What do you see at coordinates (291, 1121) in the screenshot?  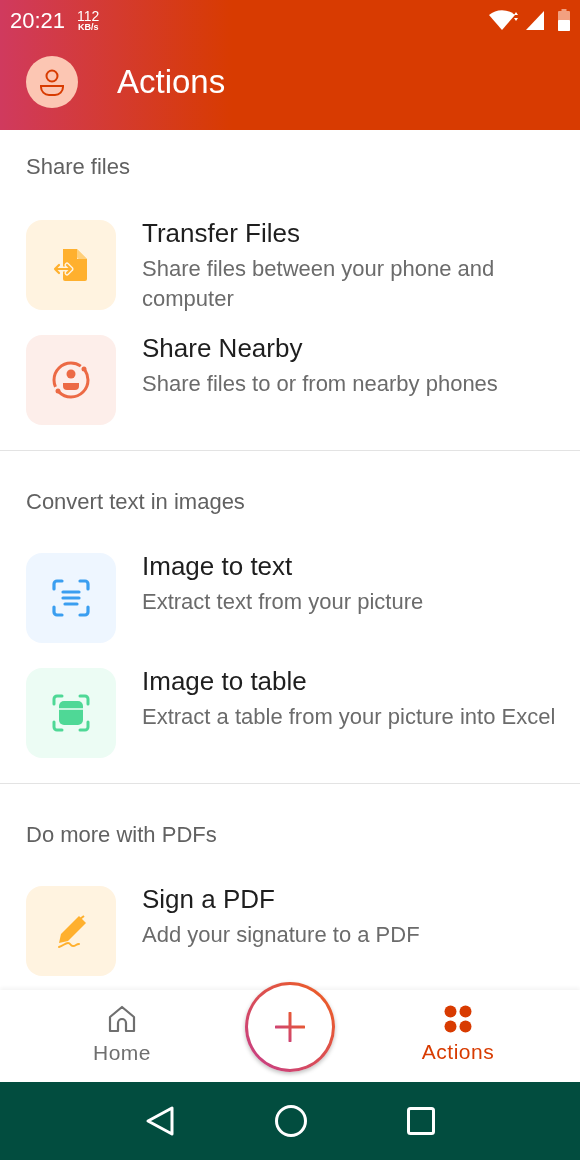 I see `home-circle-icon` at bounding box center [291, 1121].